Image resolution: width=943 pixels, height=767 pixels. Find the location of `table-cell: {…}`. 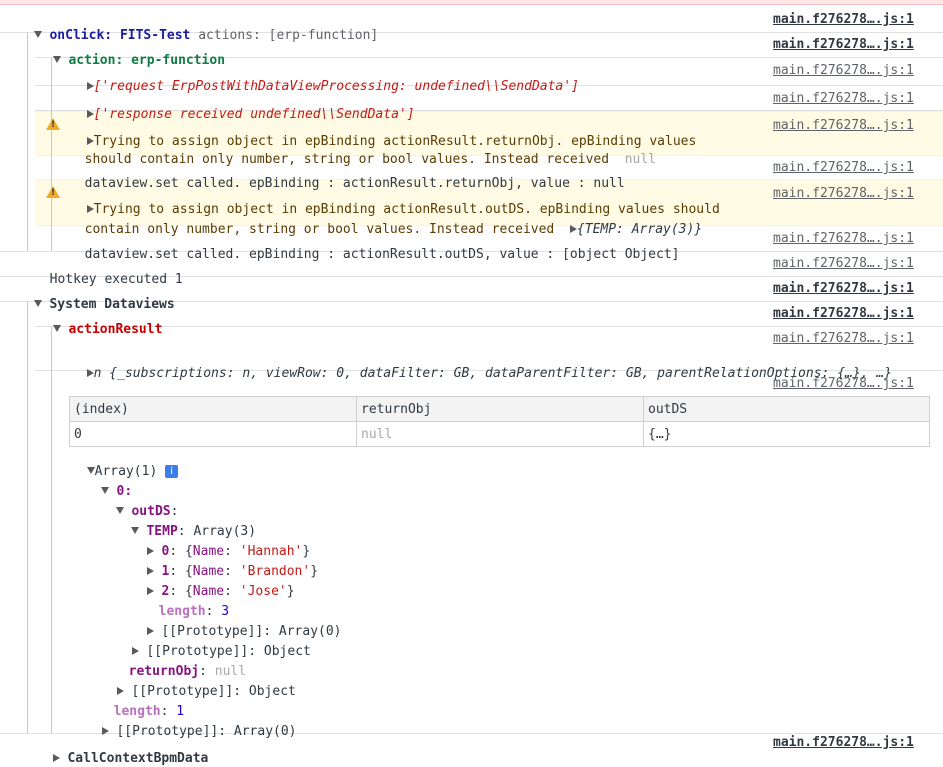

table-cell: {…} is located at coordinates (786, 434).